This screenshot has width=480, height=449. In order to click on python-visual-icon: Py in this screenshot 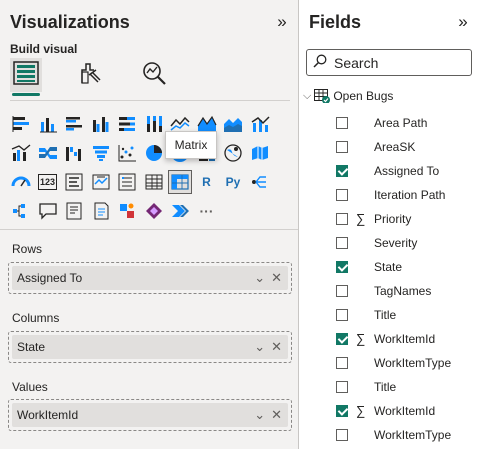, I will do `click(233, 182)`.